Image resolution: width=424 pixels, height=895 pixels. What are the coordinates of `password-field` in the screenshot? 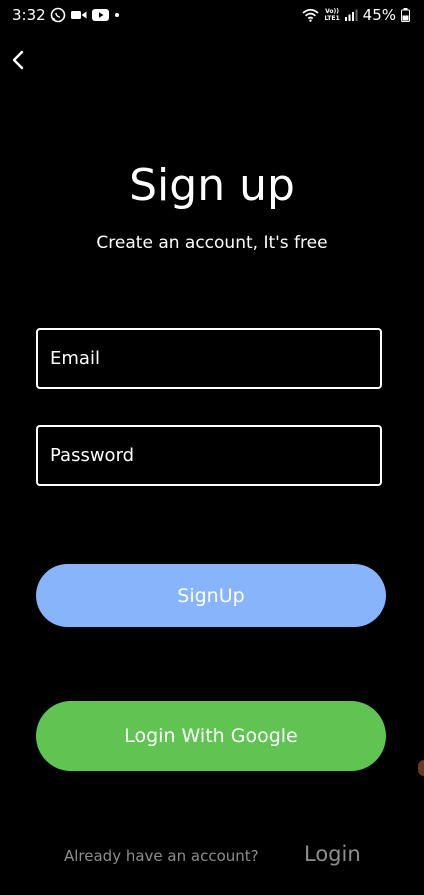 It's located at (209, 455).